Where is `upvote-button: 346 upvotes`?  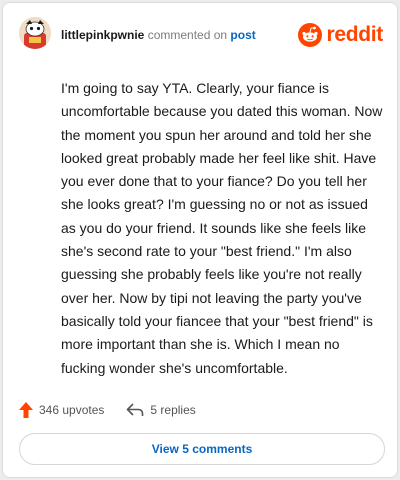 upvote-button: 346 upvotes is located at coordinates (61, 410).